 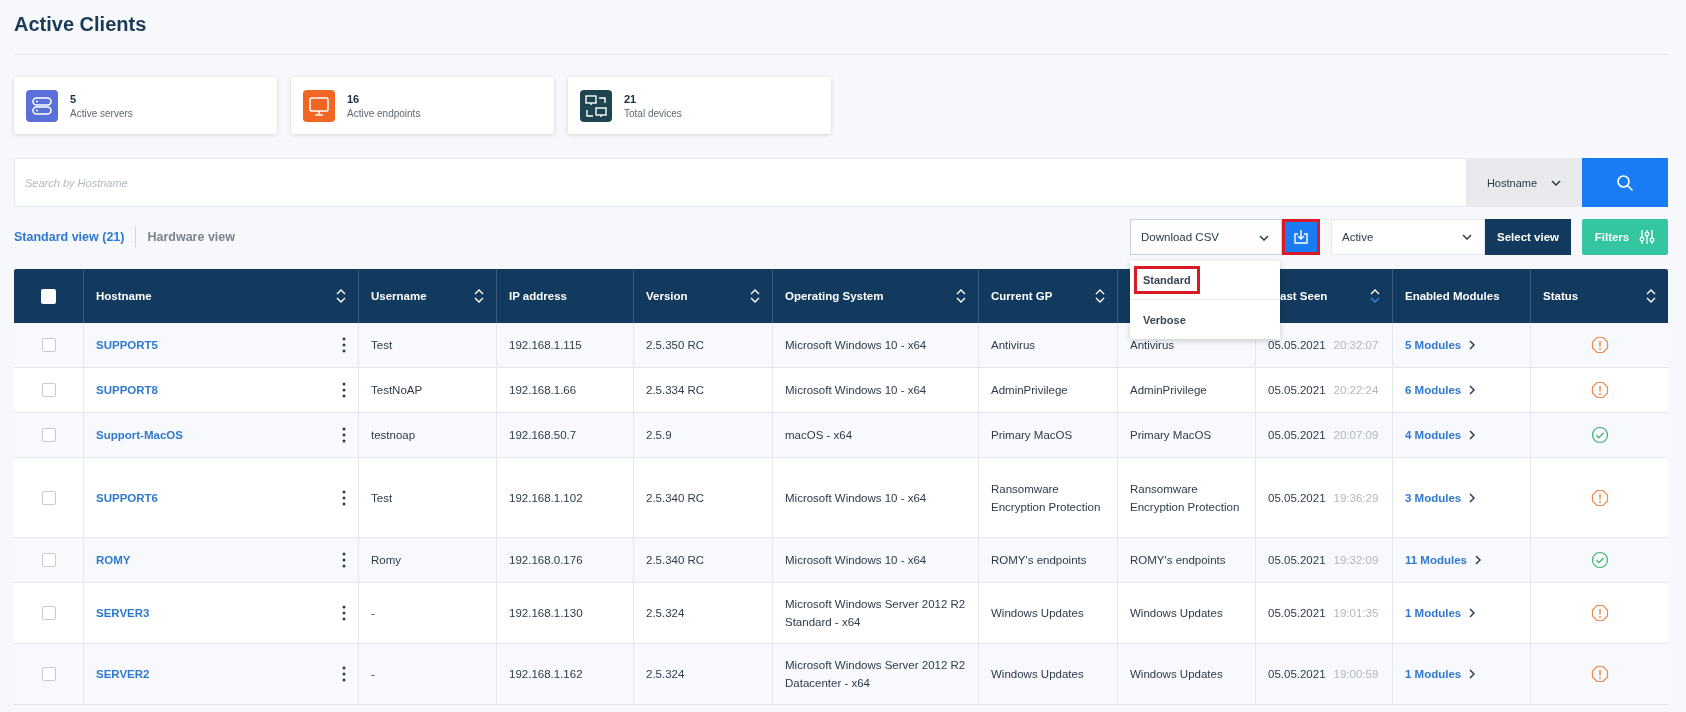 What do you see at coordinates (373, 674) in the screenshot?
I see `username-cell-text: -` at bounding box center [373, 674].